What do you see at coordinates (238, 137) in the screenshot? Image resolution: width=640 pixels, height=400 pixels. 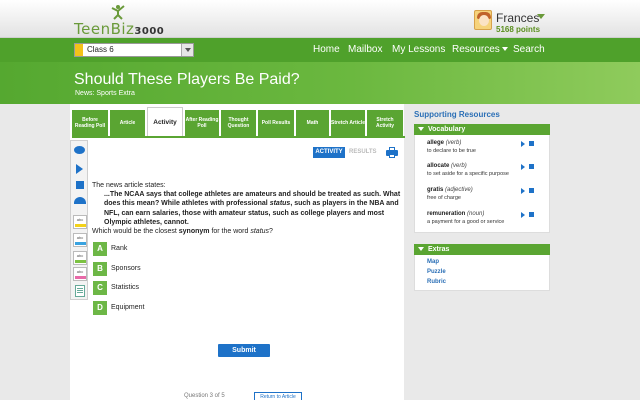 I see `tab-underline` at bounding box center [238, 137].